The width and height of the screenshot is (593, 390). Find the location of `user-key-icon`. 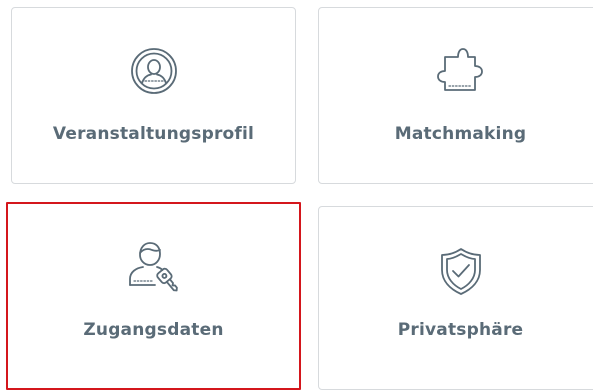

user-key-icon is located at coordinates (154, 268).